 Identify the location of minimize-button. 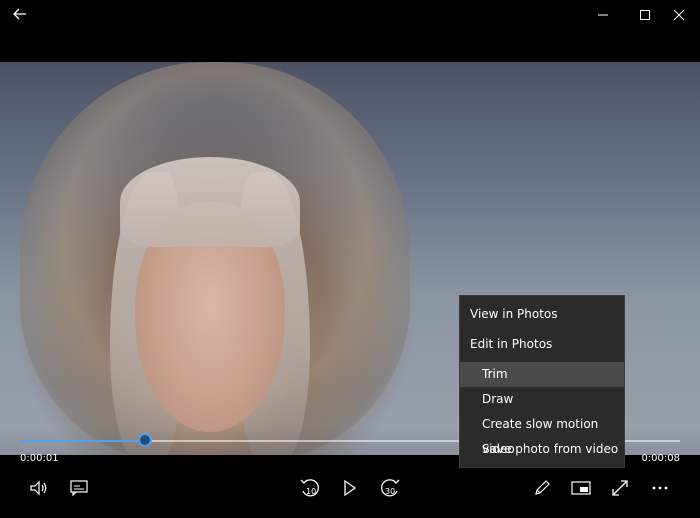
(603, 15).